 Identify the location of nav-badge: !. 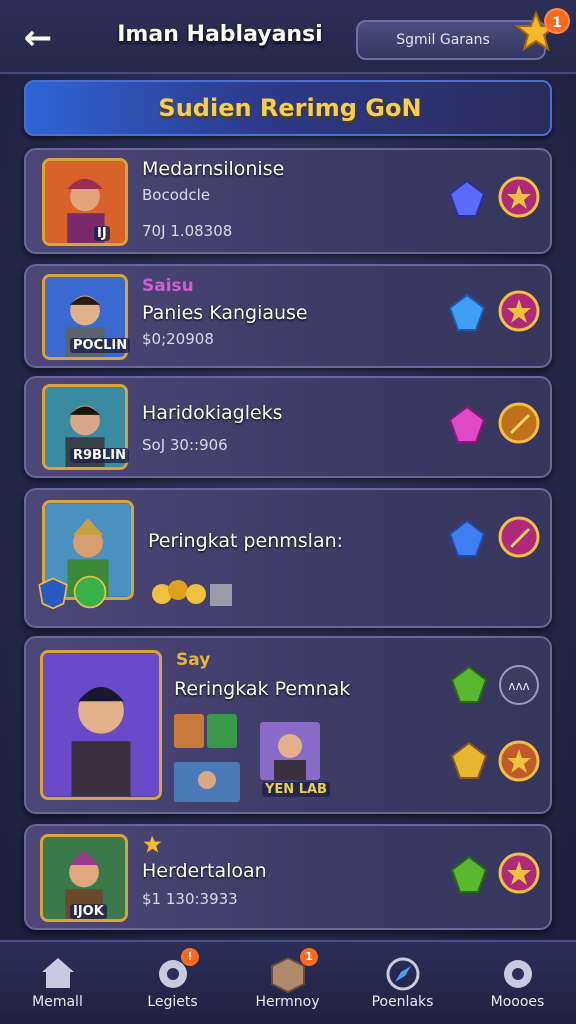
(190, 957).